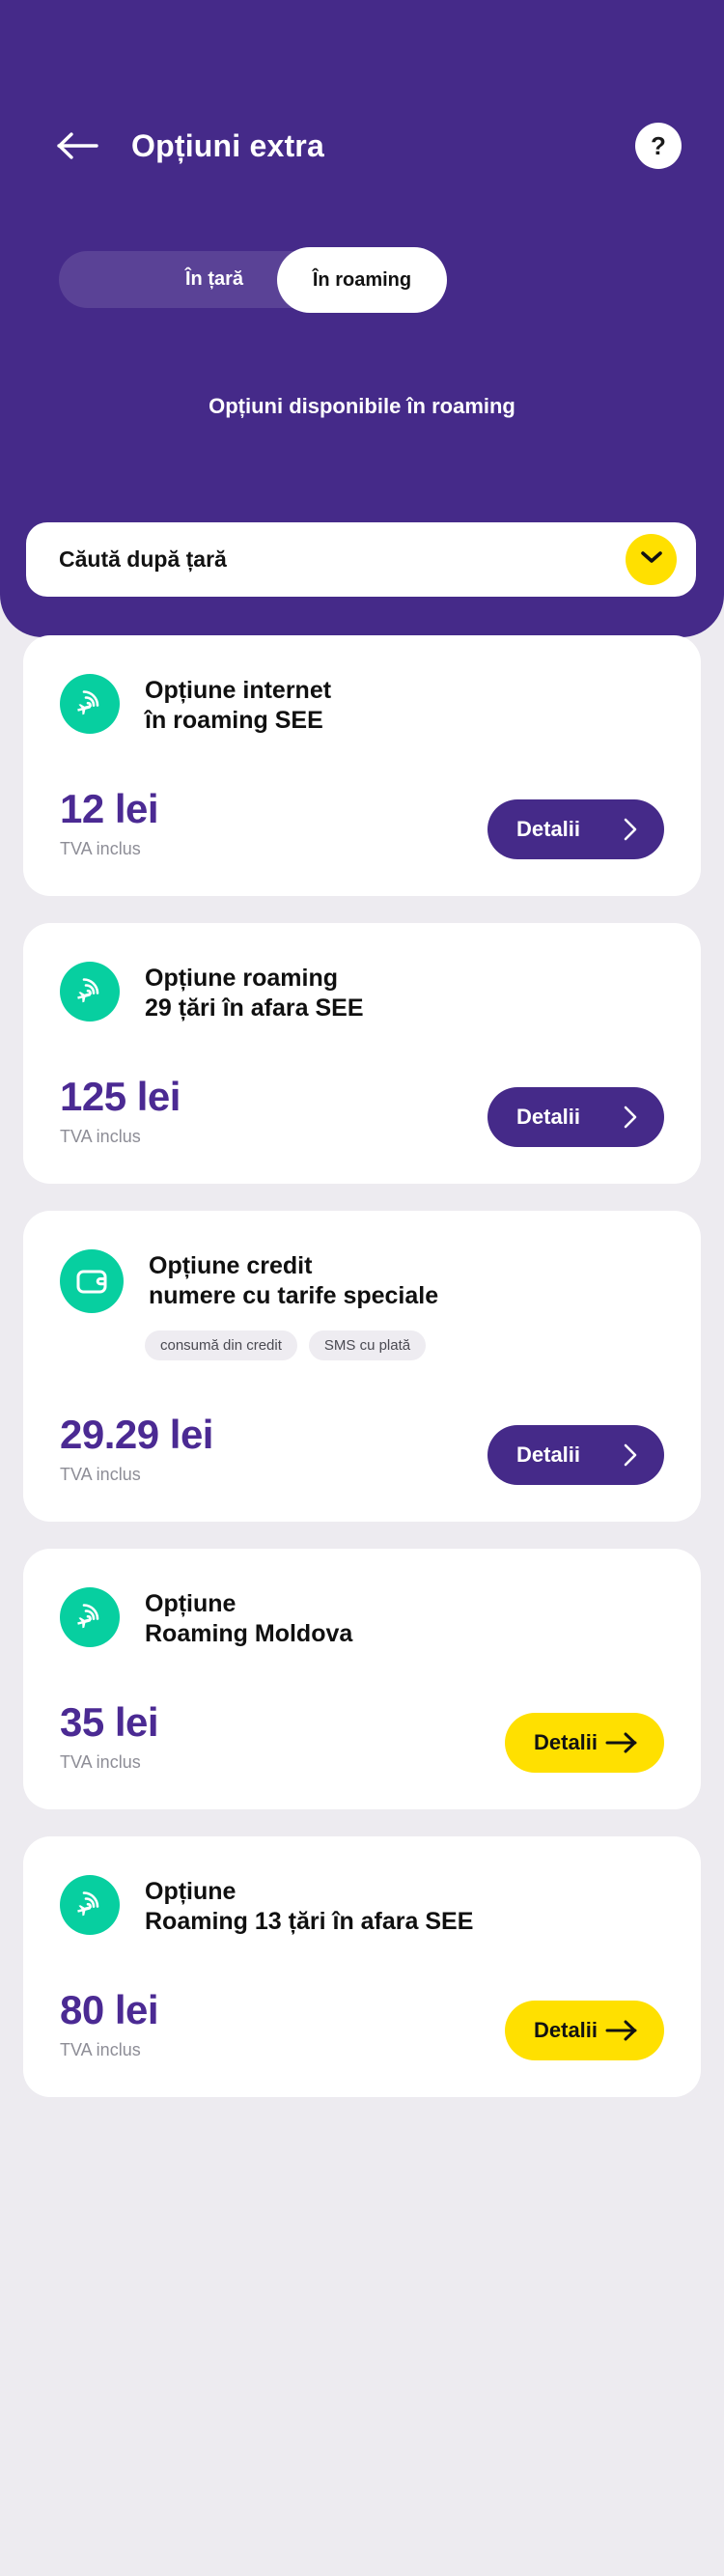  Describe the element at coordinates (254, 994) in the screenshot. I see `option-card-title: Opțiune roaming 29 țări în afara SEE` at that location.